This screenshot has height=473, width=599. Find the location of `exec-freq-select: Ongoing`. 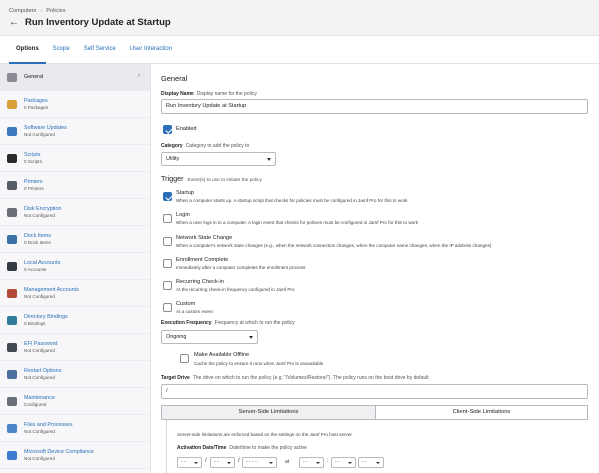

exec-freq-select: Ongoing is located at coordinates (209, 337).